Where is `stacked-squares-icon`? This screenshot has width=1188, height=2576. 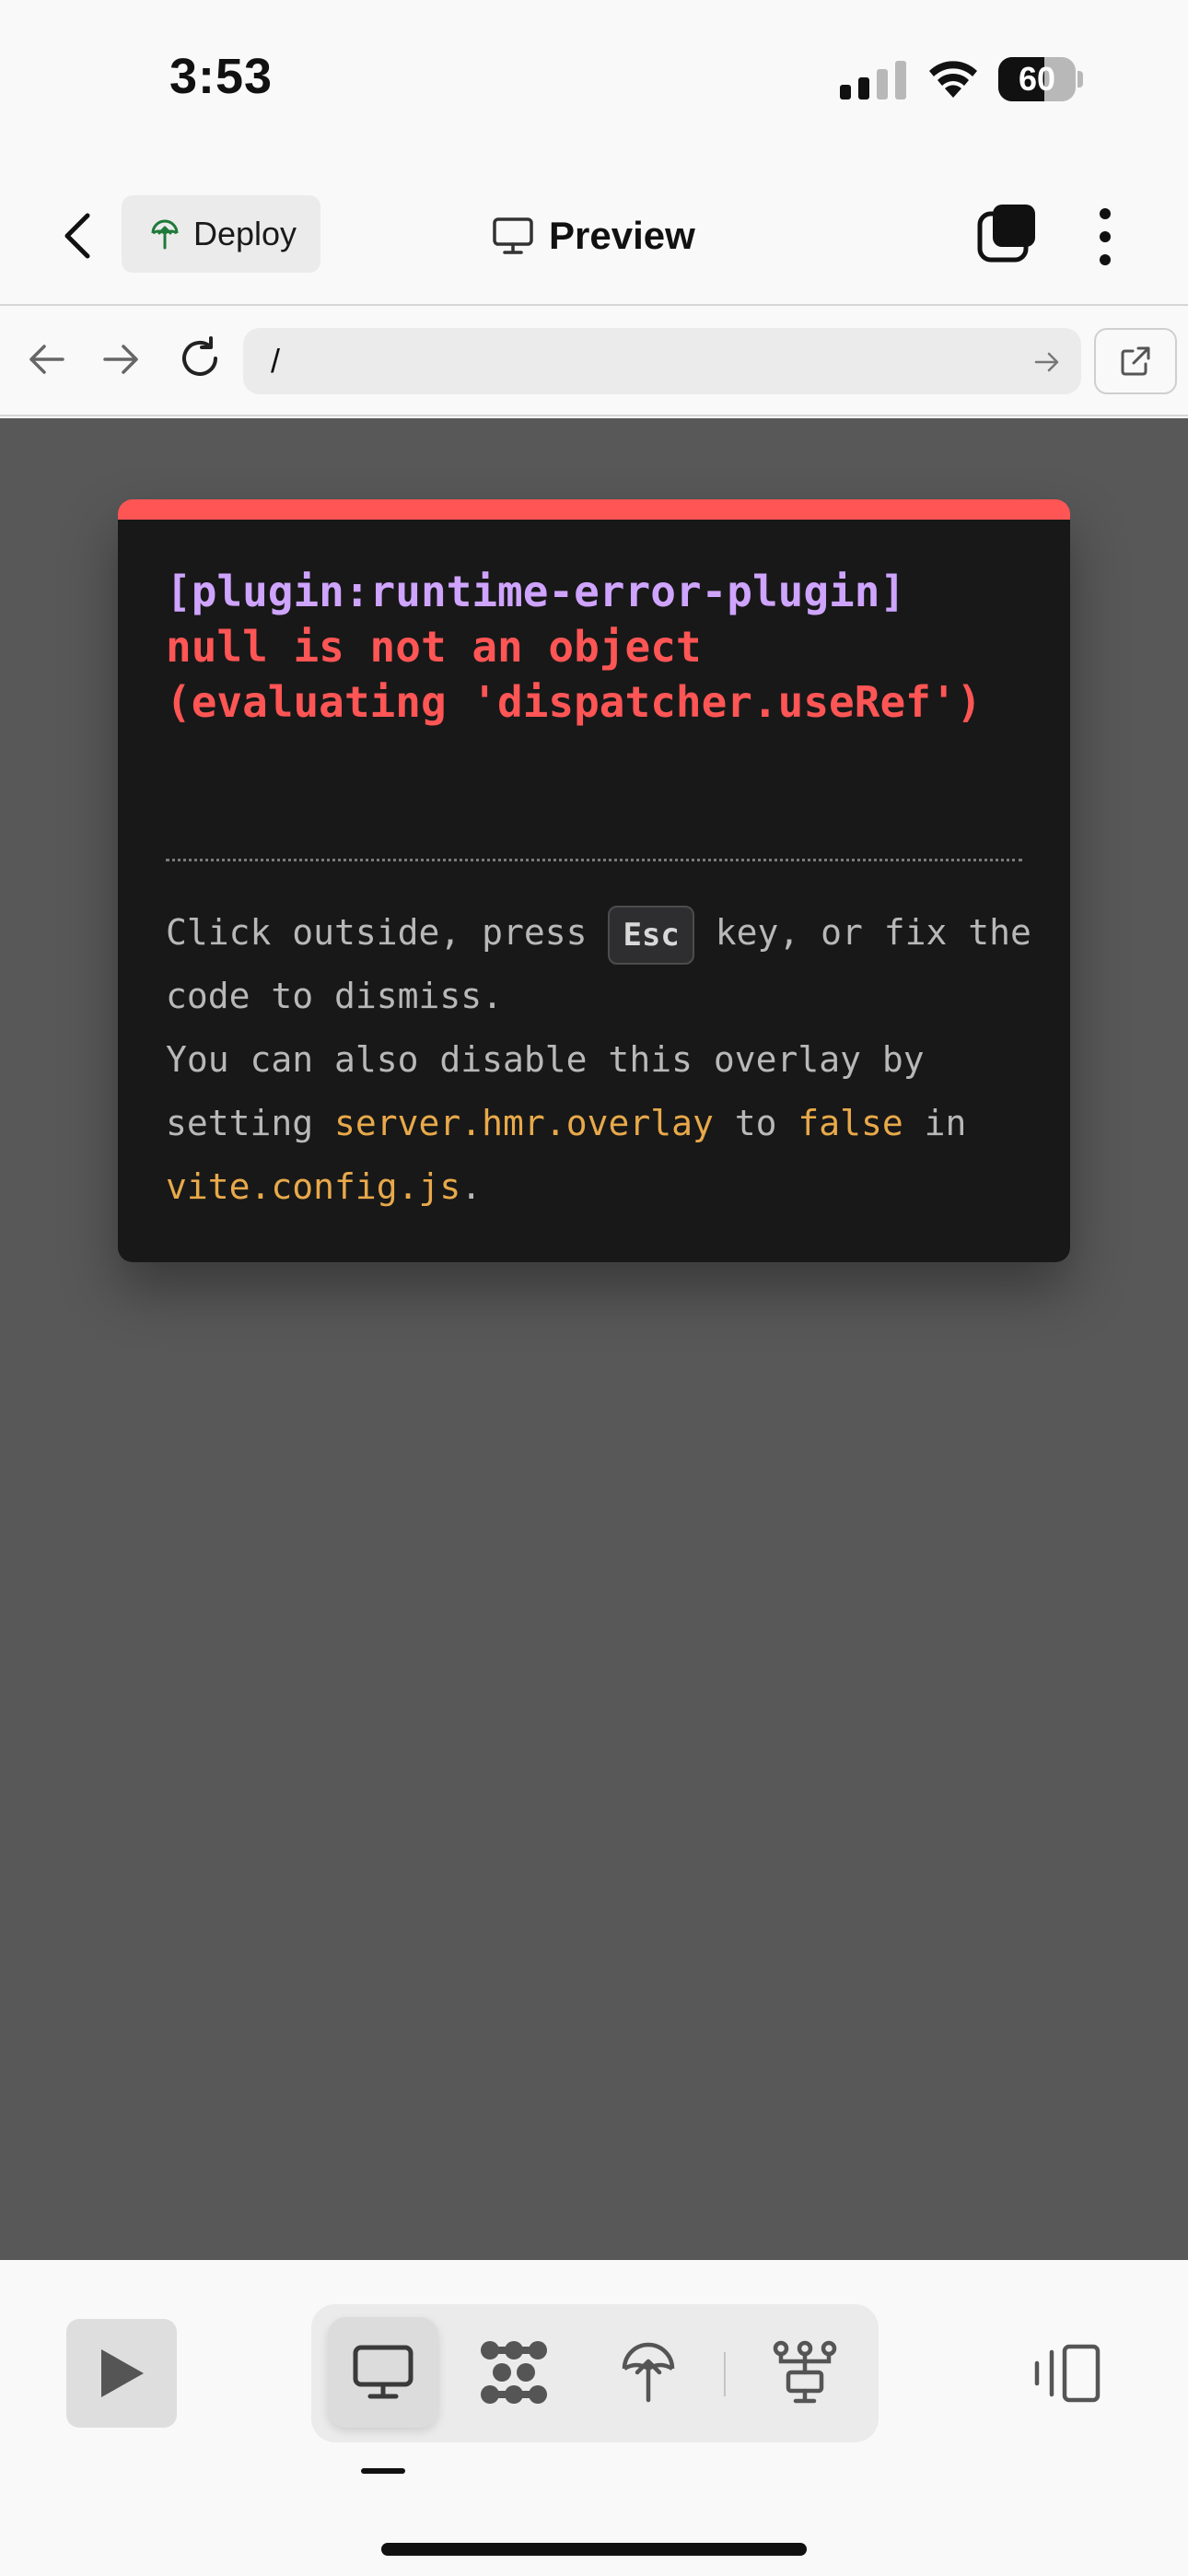
stacked-squares-icon is located at coordinates (1007, 233).